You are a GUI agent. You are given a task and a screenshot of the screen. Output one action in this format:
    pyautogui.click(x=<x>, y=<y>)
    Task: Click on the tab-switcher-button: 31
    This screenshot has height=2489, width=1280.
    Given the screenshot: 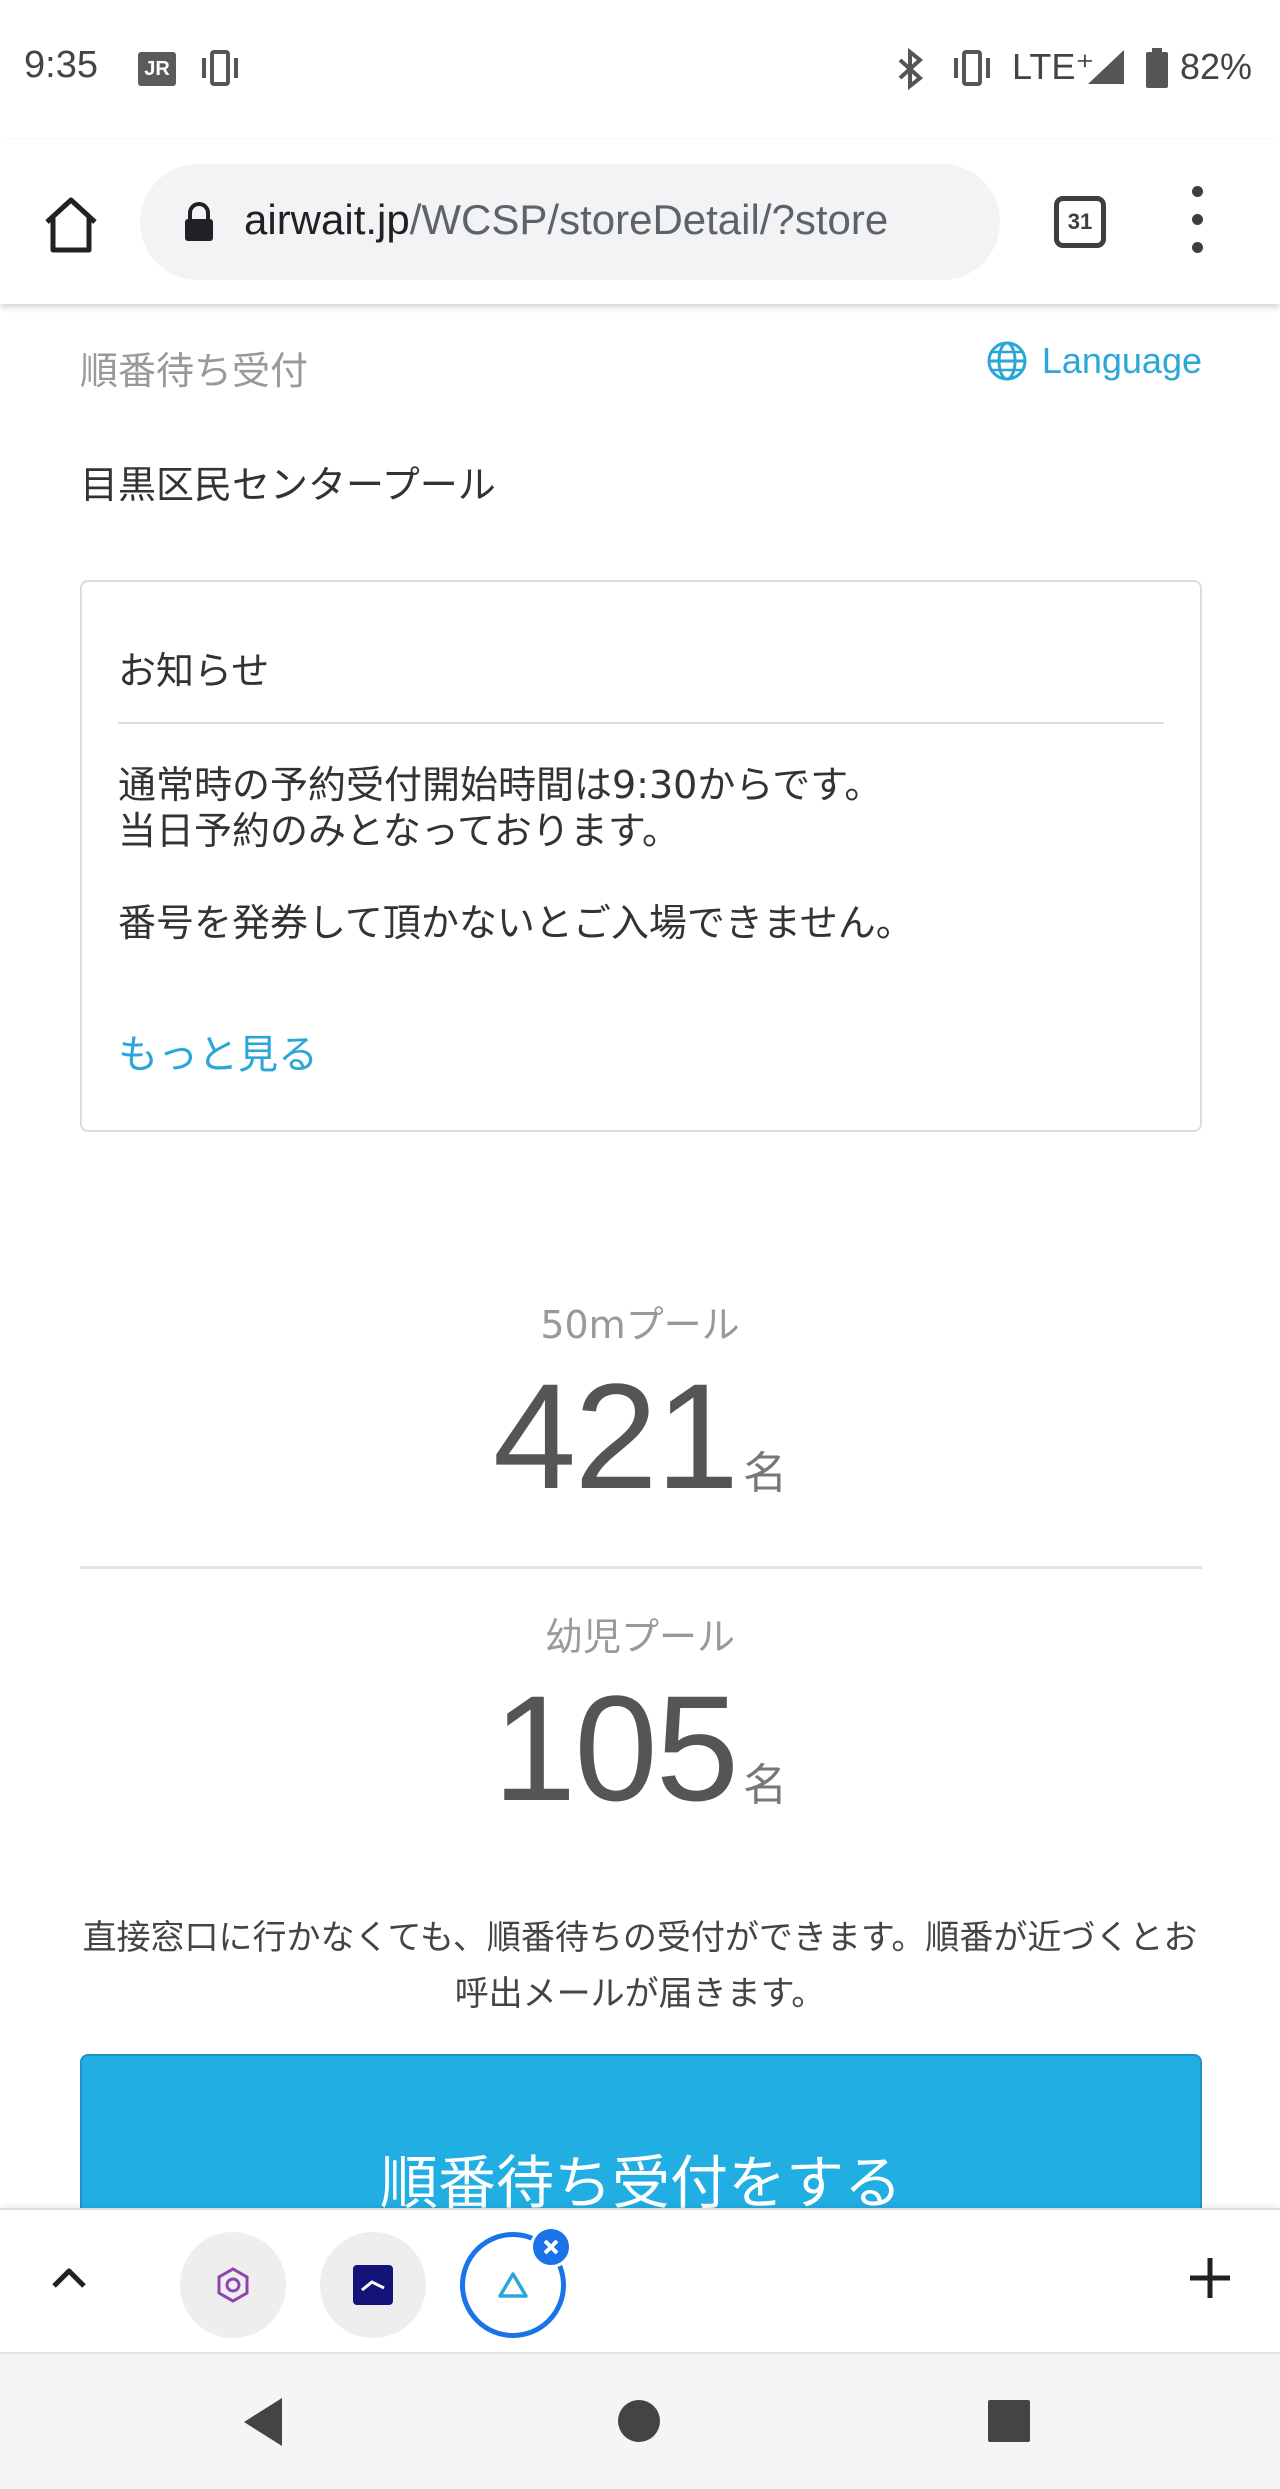 What is the action you would take?
    pyautogui.click(x=1080, y=222)
    